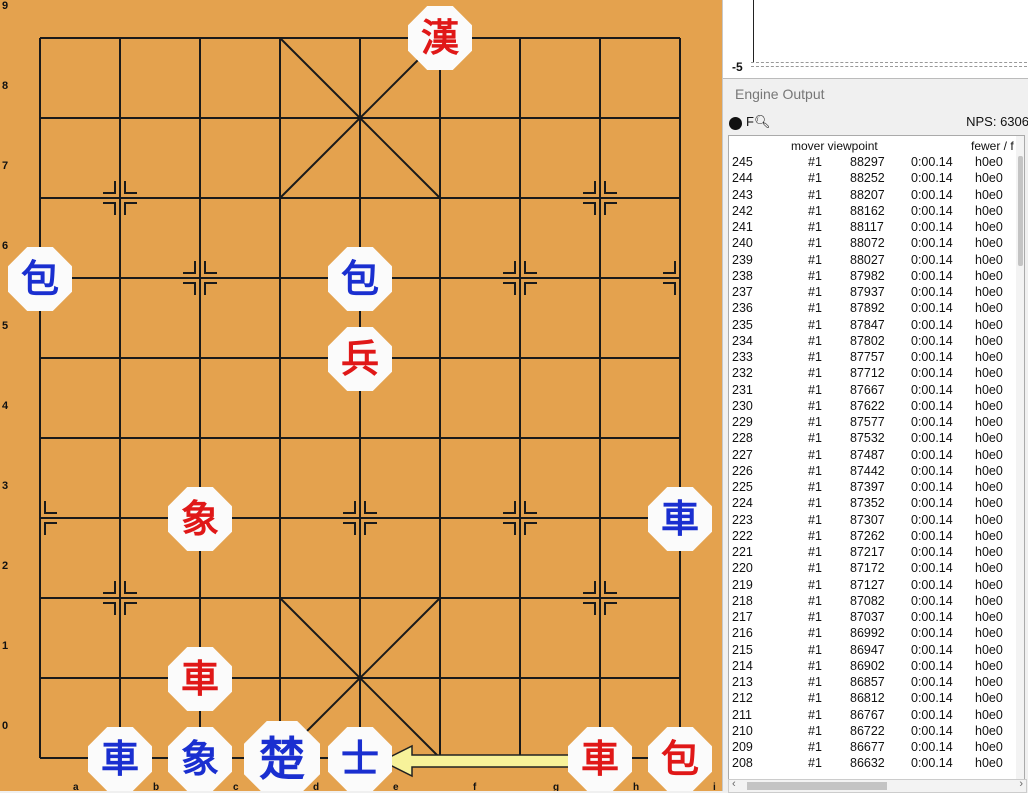 The width and height of the screenshot is (1028, 793). I want to click on output-row: 211 #1 86767 0:00.14 h0e0, so click(874, 715).